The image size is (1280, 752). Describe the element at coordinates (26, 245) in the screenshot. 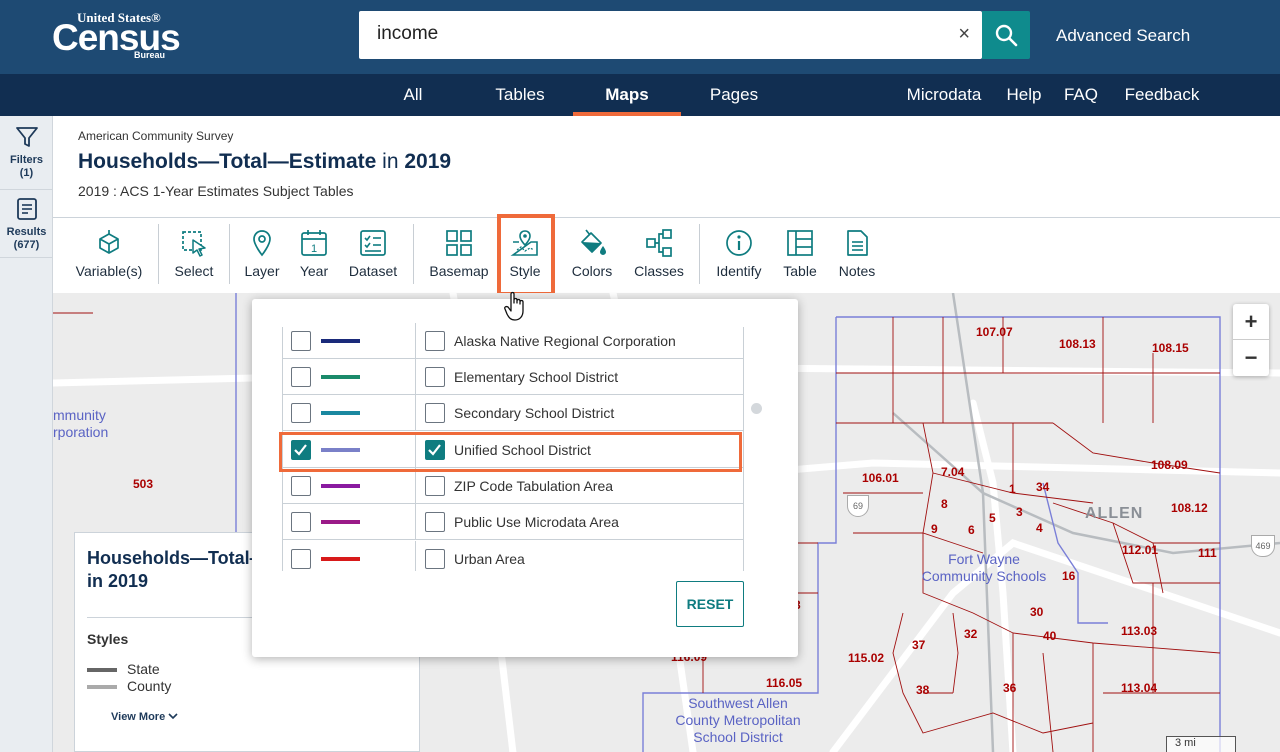

I see `results-count: (677)` at that location.